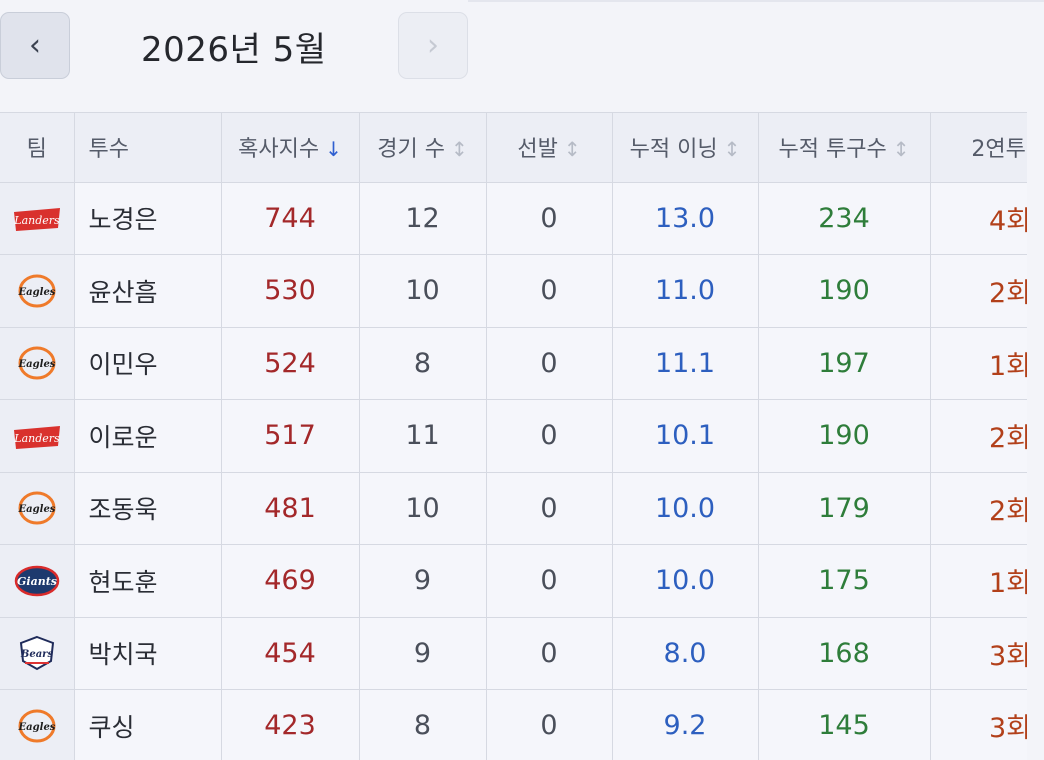 The width and height of the screenshot is (1044, 760). Describe the element at coordinates (37, 147) in the screenshot. I see `column-header-team: 팀` at that location.